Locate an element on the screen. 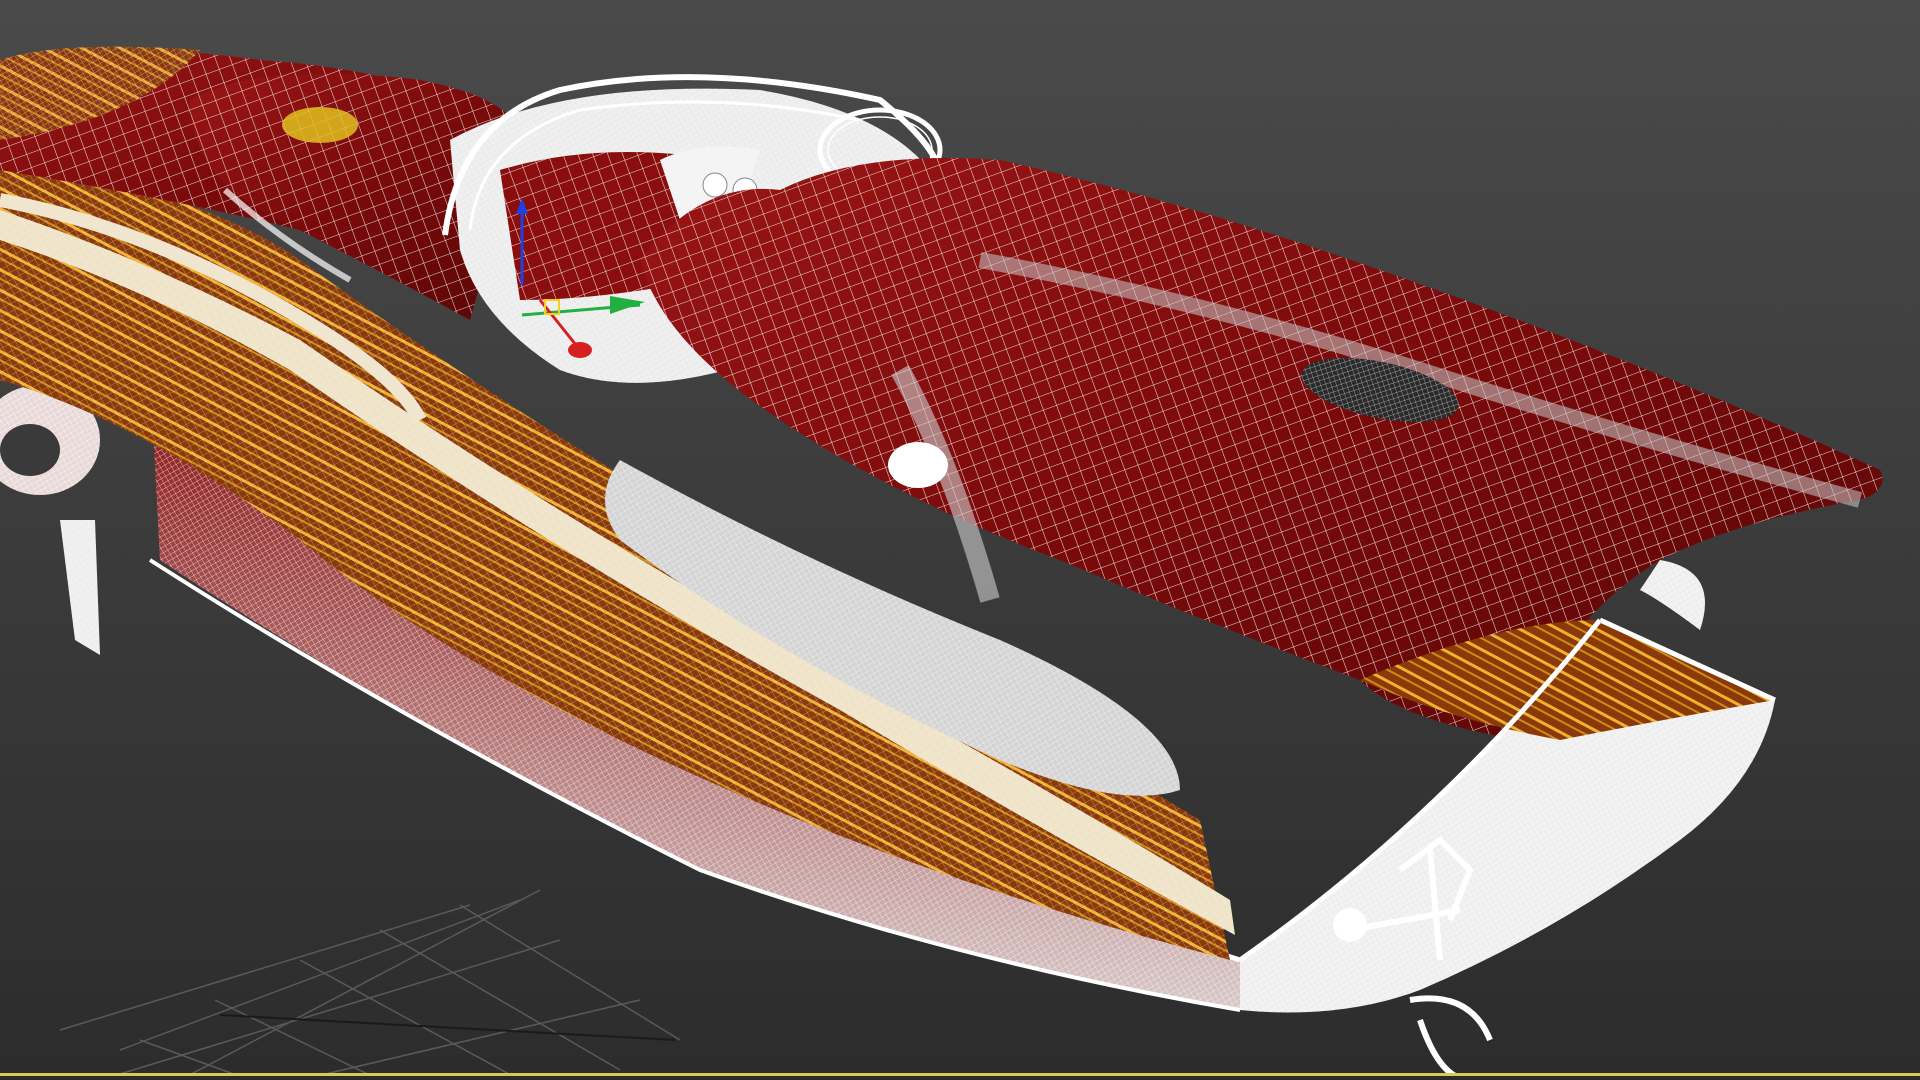 The image size is (1920, 1080). fuel-cap is located at coordinates (918, 465).